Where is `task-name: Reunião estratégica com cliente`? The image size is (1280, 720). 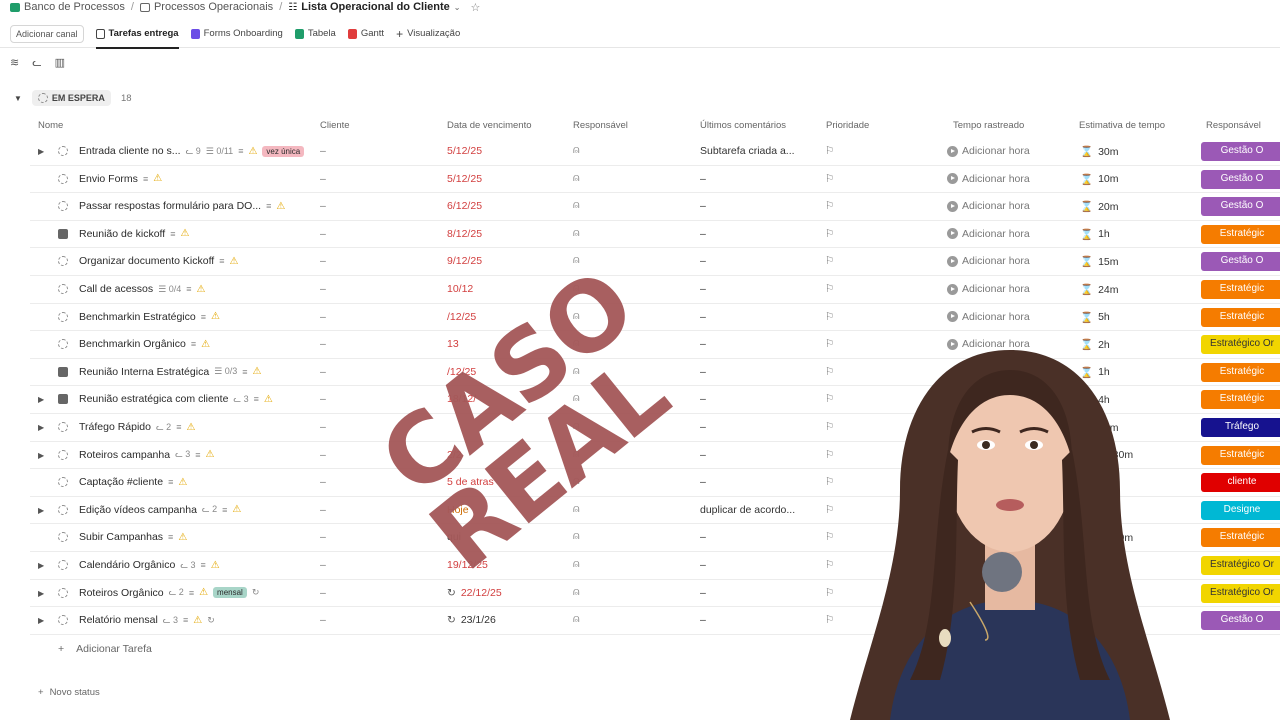 task-name: Reunião estratégica com cliente is located at coordinates (153, 399).